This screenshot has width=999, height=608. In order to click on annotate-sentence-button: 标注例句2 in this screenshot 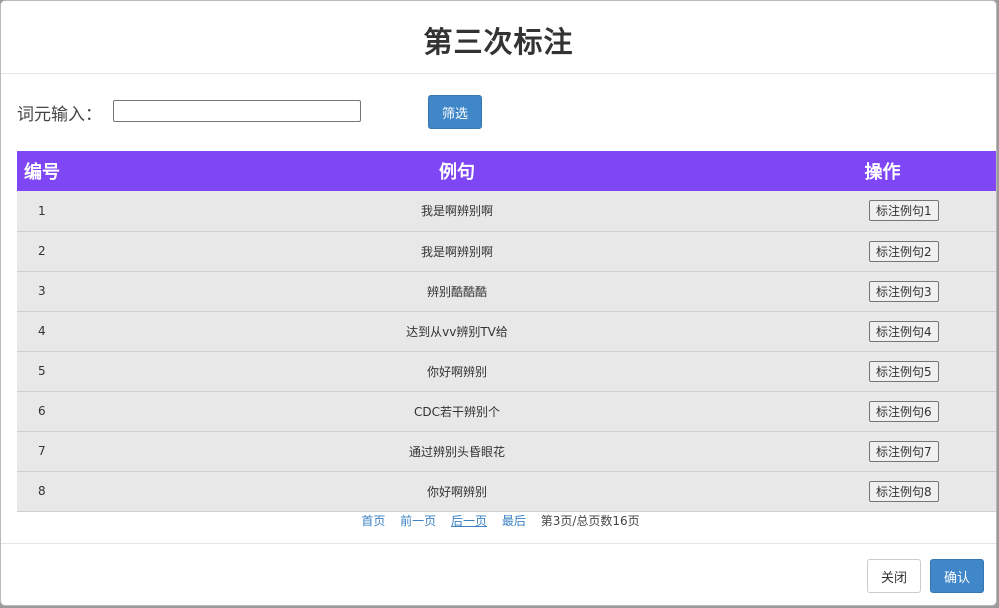, I will do `click(904, 251)`.